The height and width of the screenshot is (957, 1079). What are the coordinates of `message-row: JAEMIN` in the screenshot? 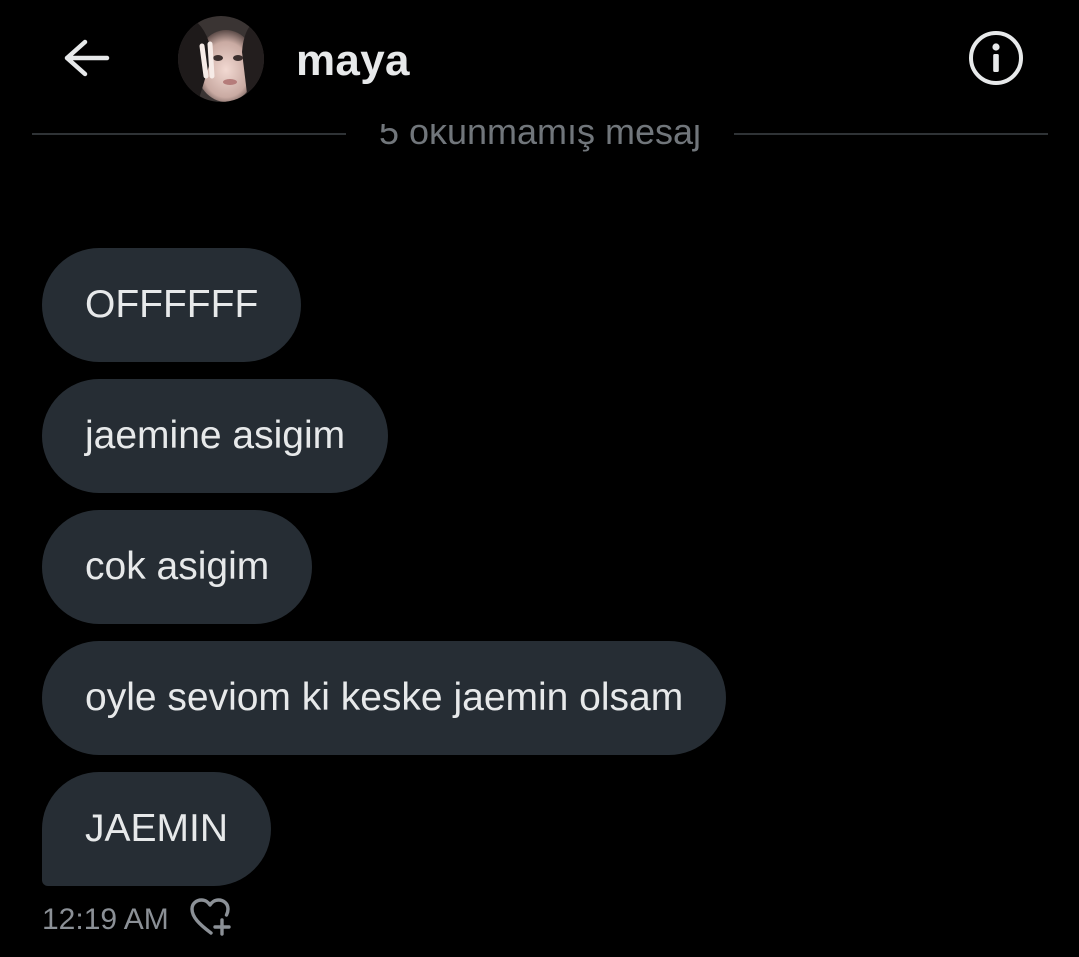 It's located at (384, 829).